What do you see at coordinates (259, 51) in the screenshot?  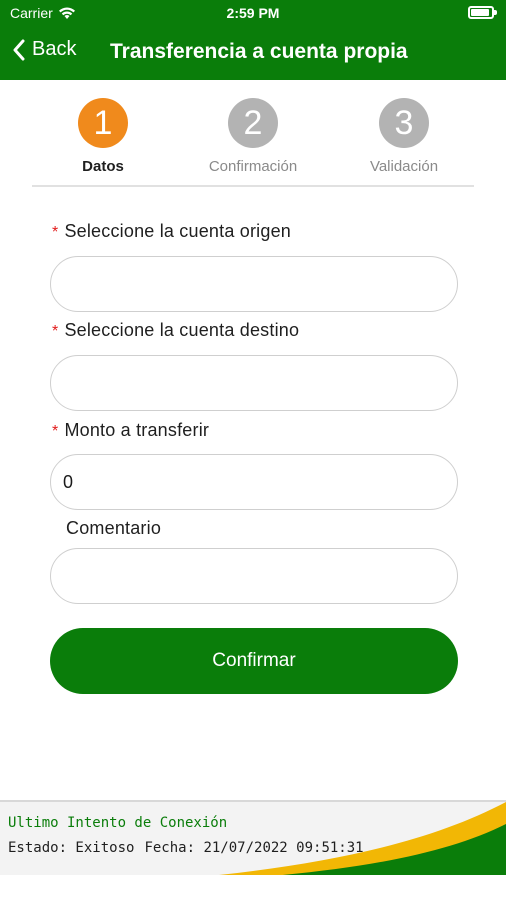 I see `page-title: Transferencia a cuenta propia` at bounding box center [259, 51].